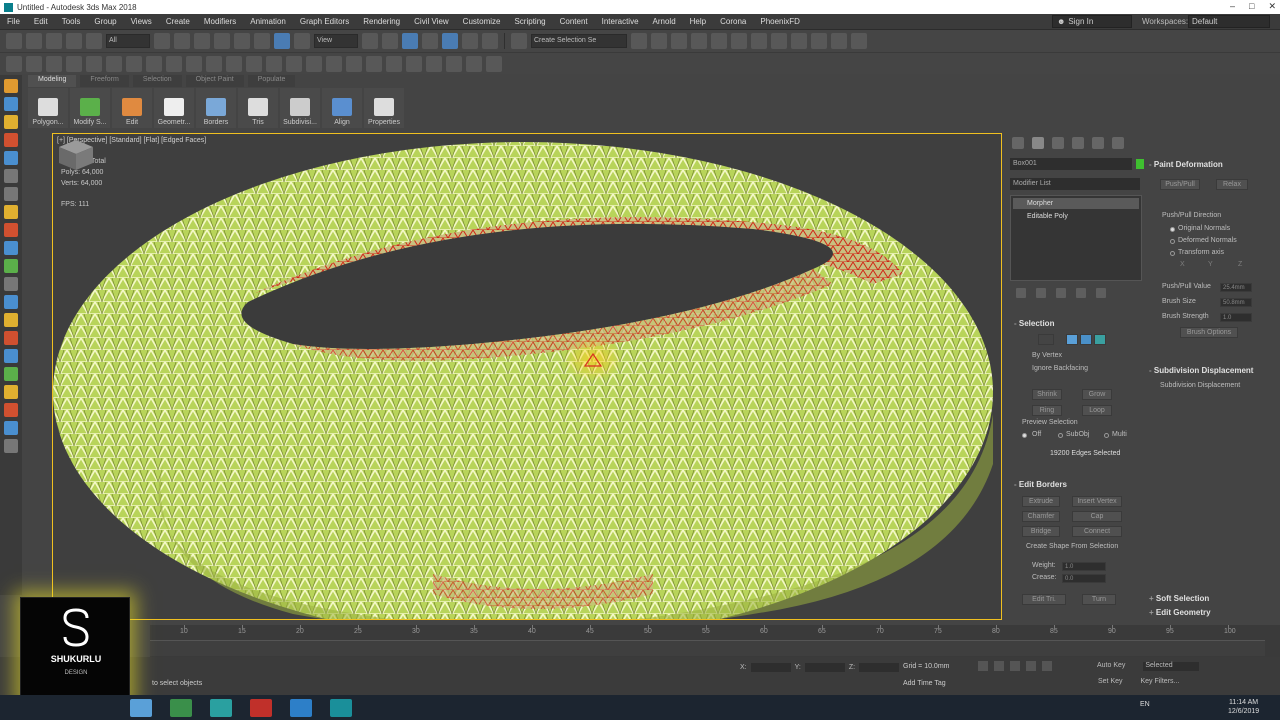 The height and width of the screenshot is (720, 1280). Describe the element at coordinates (314, 63) in the screenshot. I see `paint-icon` at that location.